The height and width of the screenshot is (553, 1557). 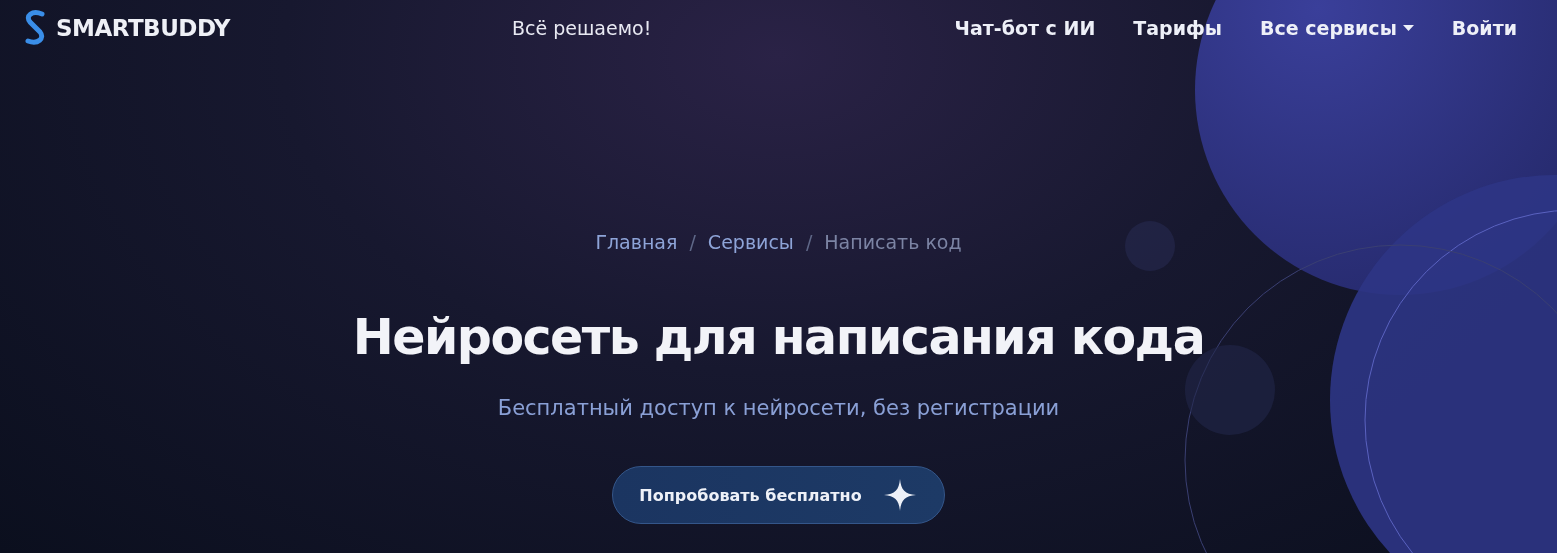 I want to click on caret-icon, so click(x=1408, y=28).